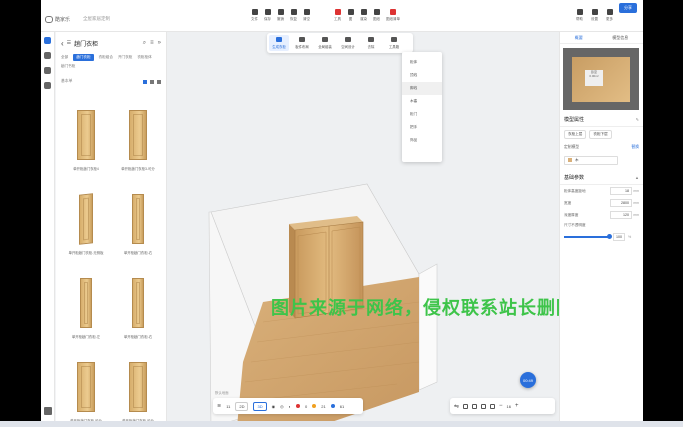 This screenshot has height=427, width=683. What do you see at coordinates (579, 15) in the screenshot?
I see `help-button: 帮助` at bounding box center [579, 15].